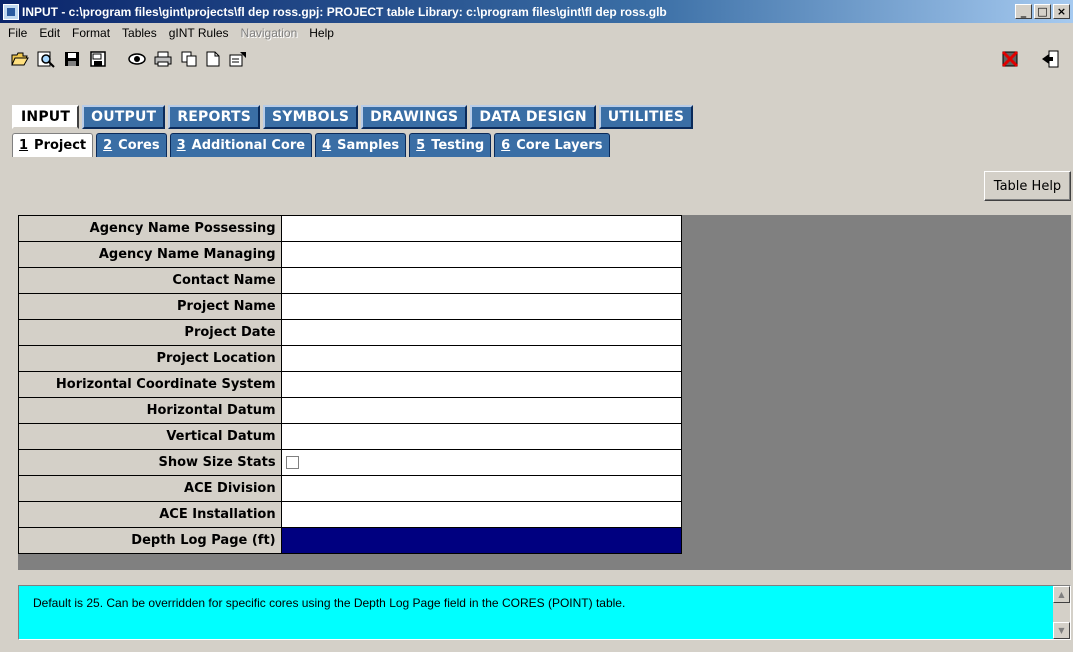 The height and width of the screenshot is (652, 1073). I want to click on subtab-number: 4, so click(327, 145).